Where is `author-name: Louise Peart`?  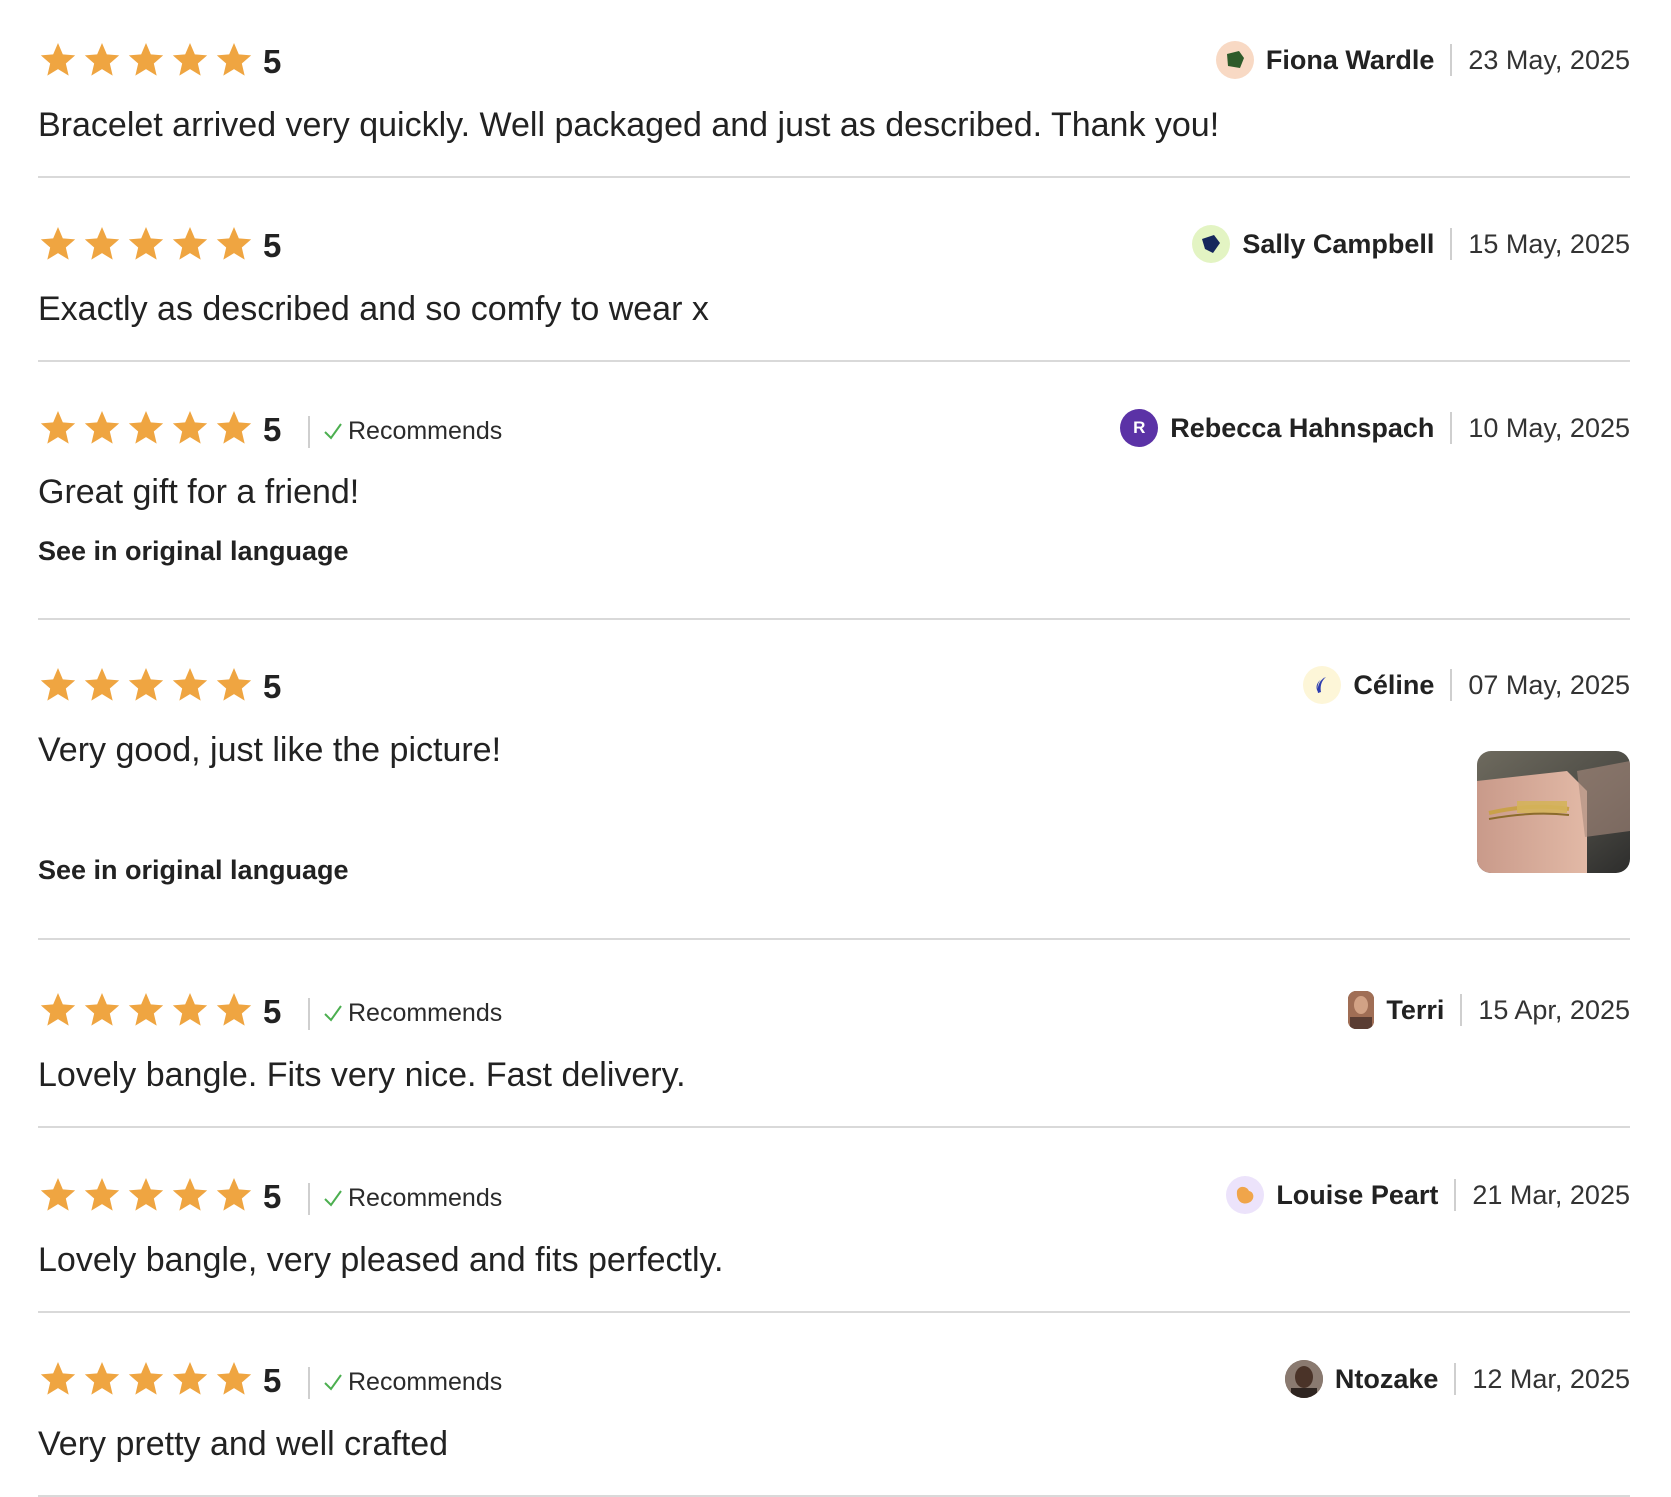
author-name: Louise Peart is located at coordinates (1357, 1195).